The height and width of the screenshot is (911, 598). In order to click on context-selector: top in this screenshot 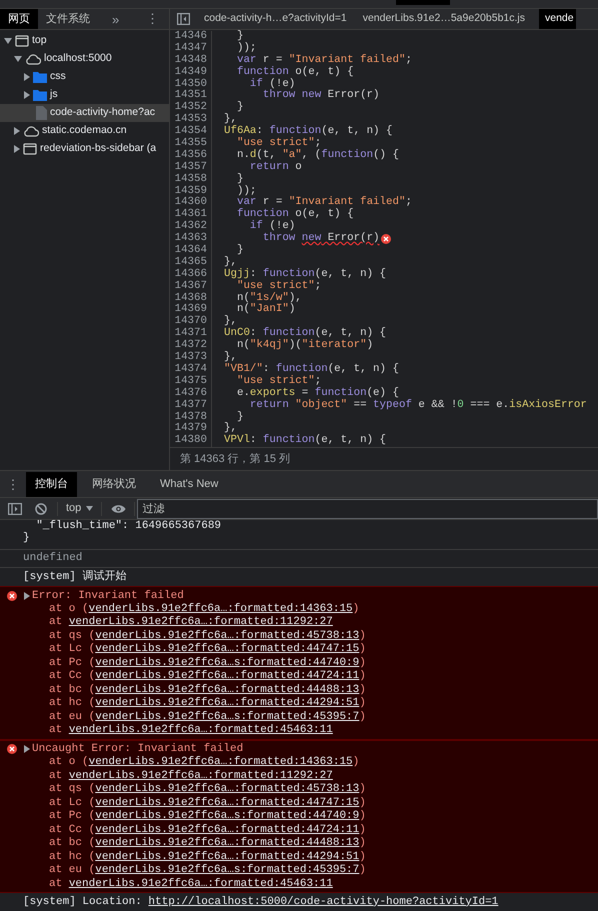, I will do `click(80, 508)`.